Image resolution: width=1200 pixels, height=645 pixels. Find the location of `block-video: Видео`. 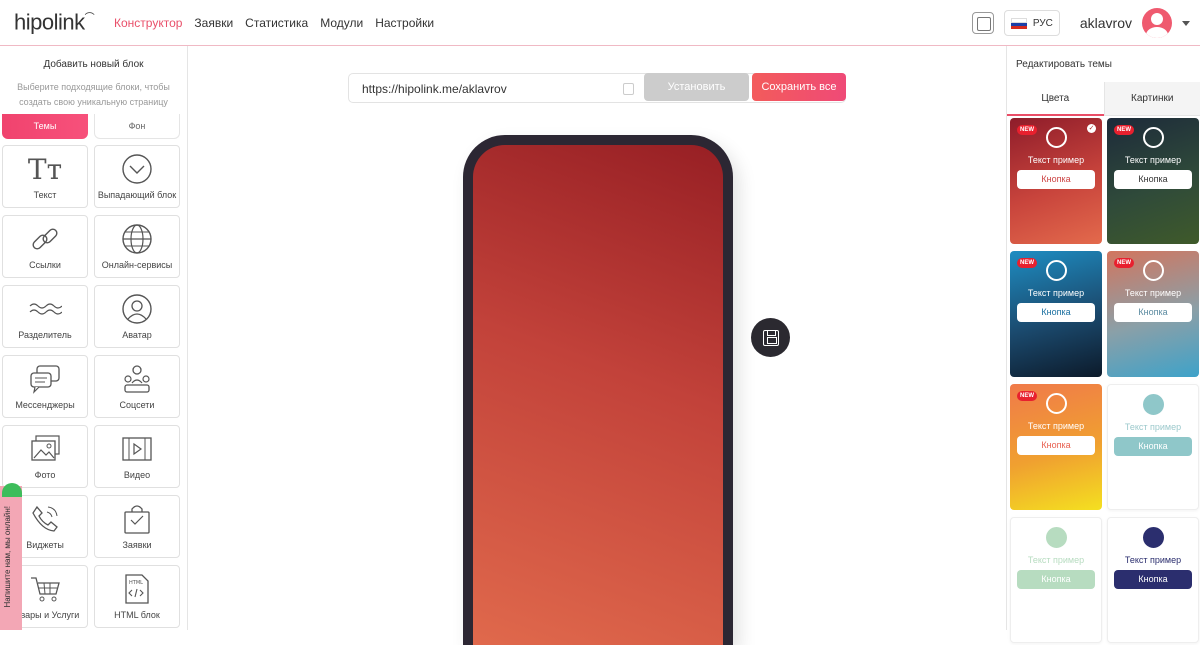

block-video: Видео is located at coordinates (137, 456).